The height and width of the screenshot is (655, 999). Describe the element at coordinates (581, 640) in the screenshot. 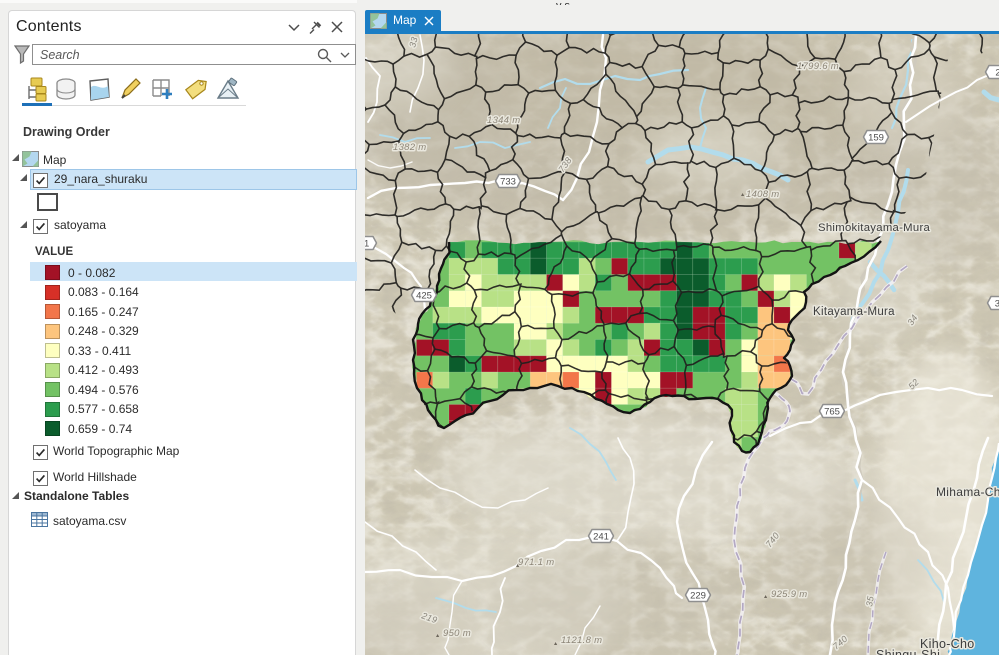

I see `svg-text: 1121.8 m` at that location.